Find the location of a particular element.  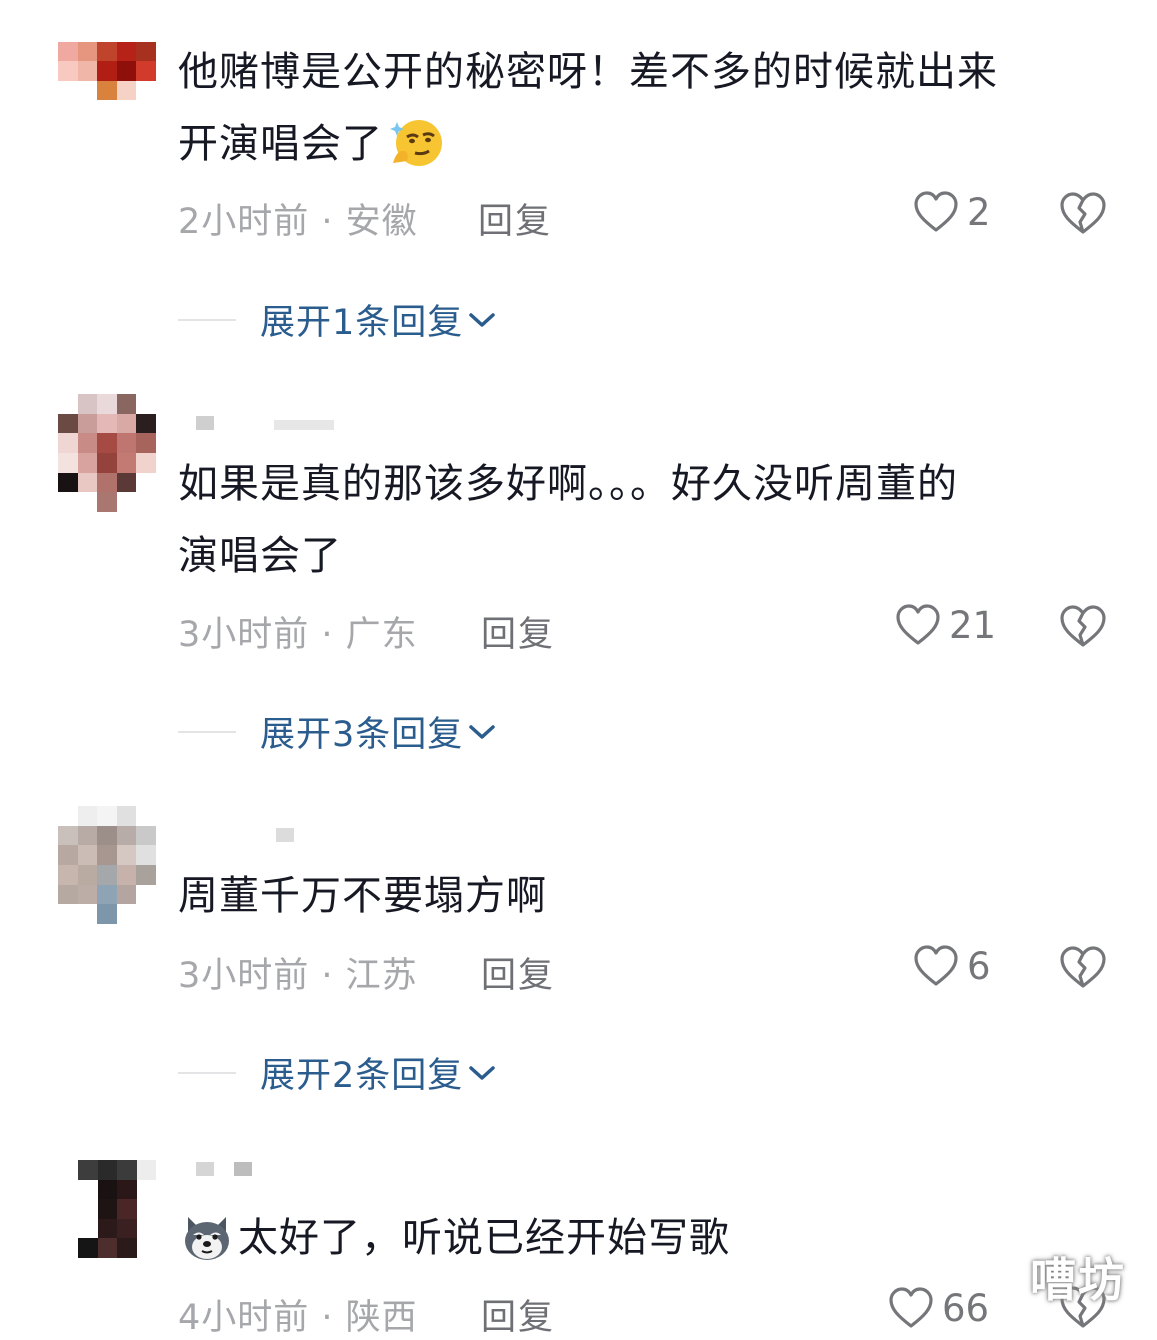

comment-line: 他赌博是公开的秘密呀！差不多的时候就出来 is located at coordinates (588, 72).